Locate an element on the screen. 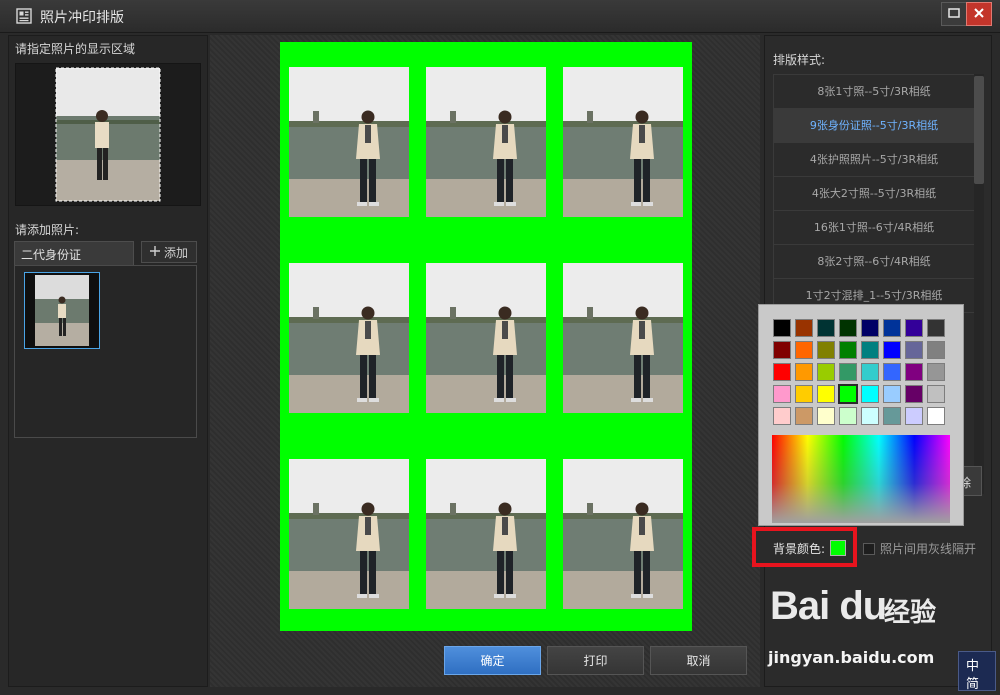 This screenshot has height=695, width=1000. watermark-cn-text: 经验 is located at coordinates (910, 613).